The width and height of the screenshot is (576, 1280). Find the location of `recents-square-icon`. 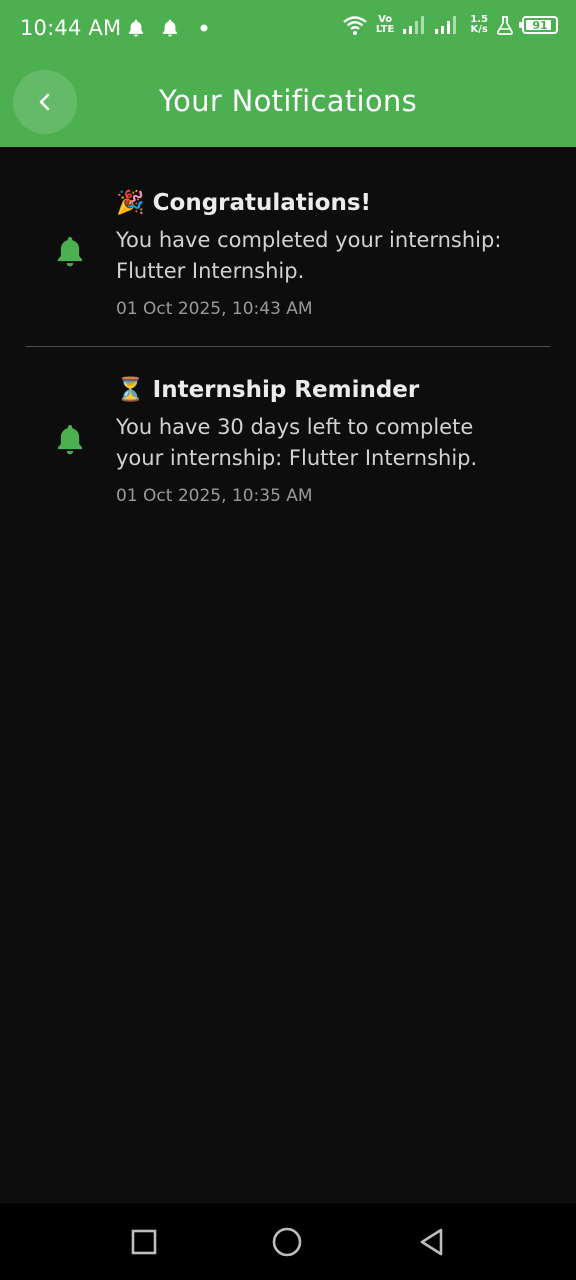

recents-square-icon is located at coordinates (144, 1242).